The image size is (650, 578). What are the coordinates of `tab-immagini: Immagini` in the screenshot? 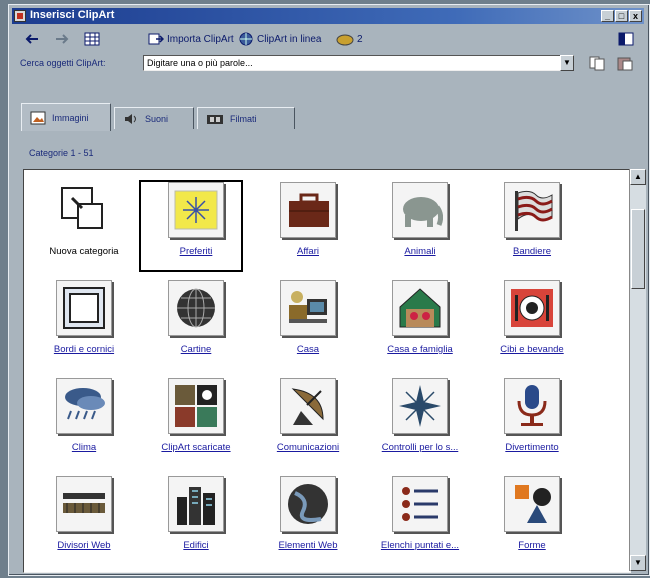 It's located at (66, 117).